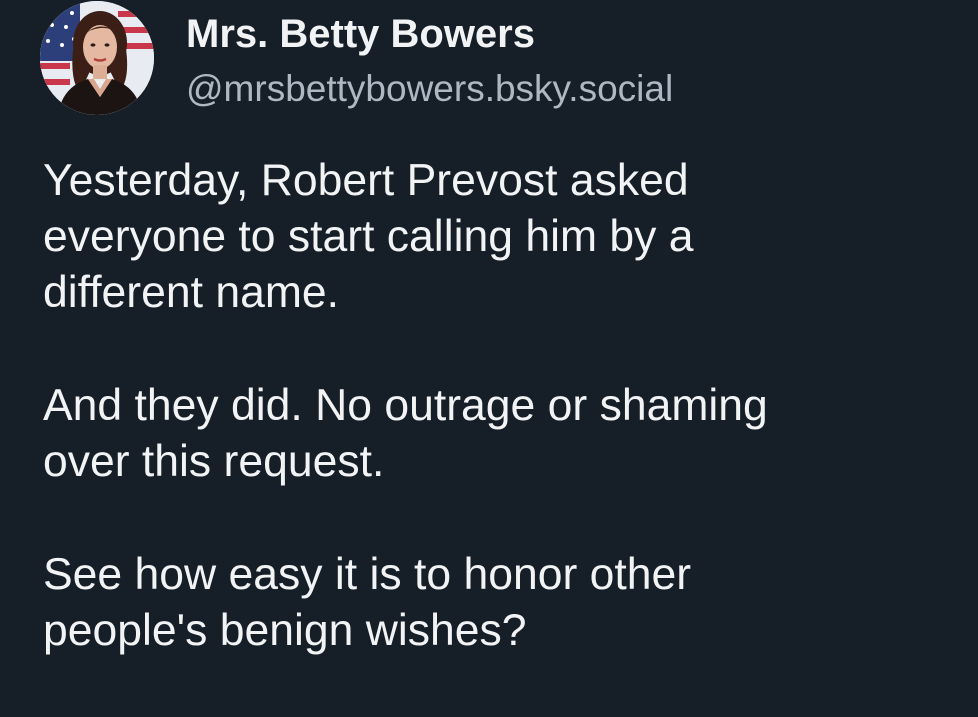 Image resolution: width=978 pixels, height=717 pixels. I want to click on author-display-name: Mrs. Betty Bowers, so click(360, 34).